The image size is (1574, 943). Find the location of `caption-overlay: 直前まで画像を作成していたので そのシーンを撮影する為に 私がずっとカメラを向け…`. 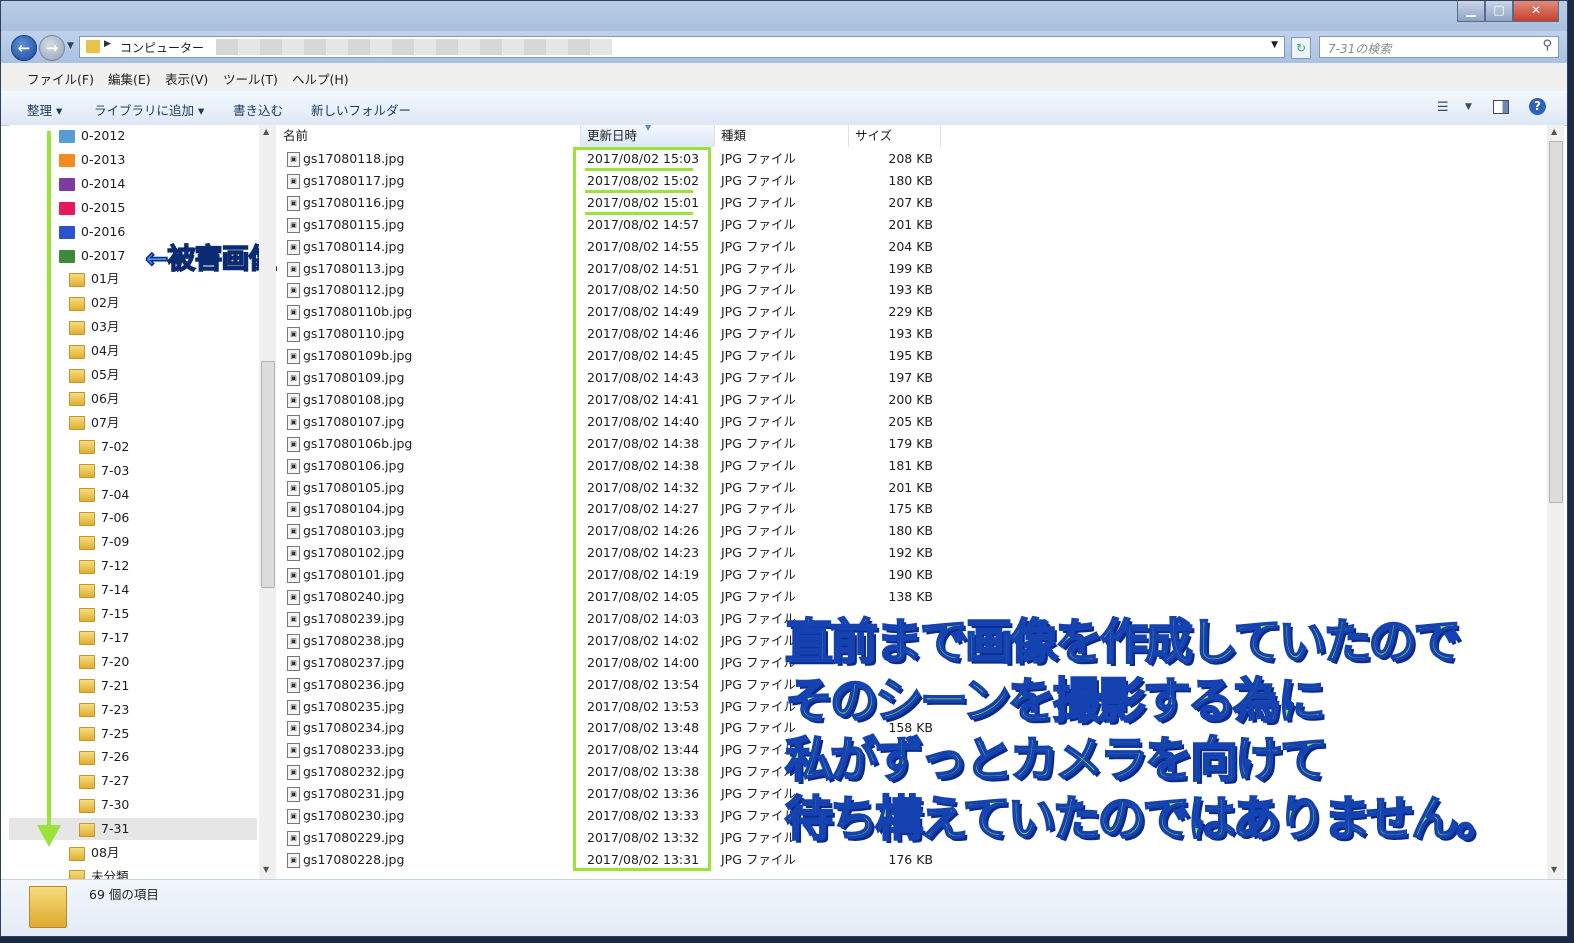

caption-overlay: 直前まで画像を作成していたので そのシーンを撮影する為に 私がずっとカメラを向け… is located at coordinates (1144, 731).